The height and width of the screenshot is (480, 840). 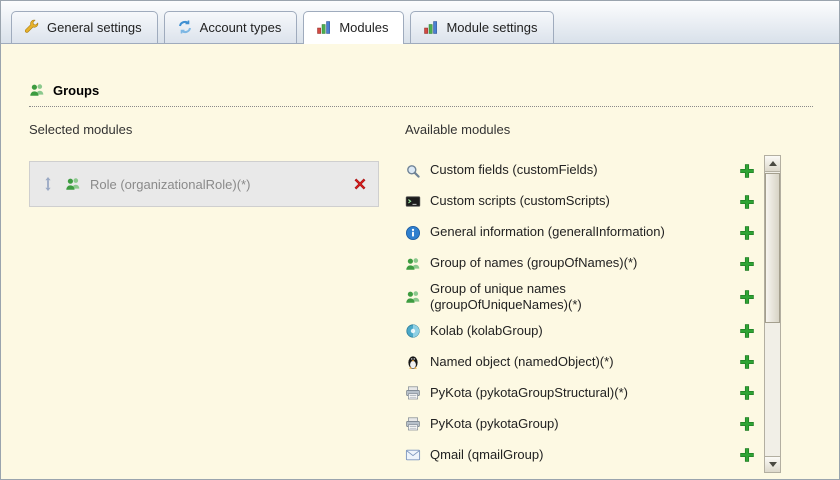 I want to click on info-icon, so click(x=413, y=233).